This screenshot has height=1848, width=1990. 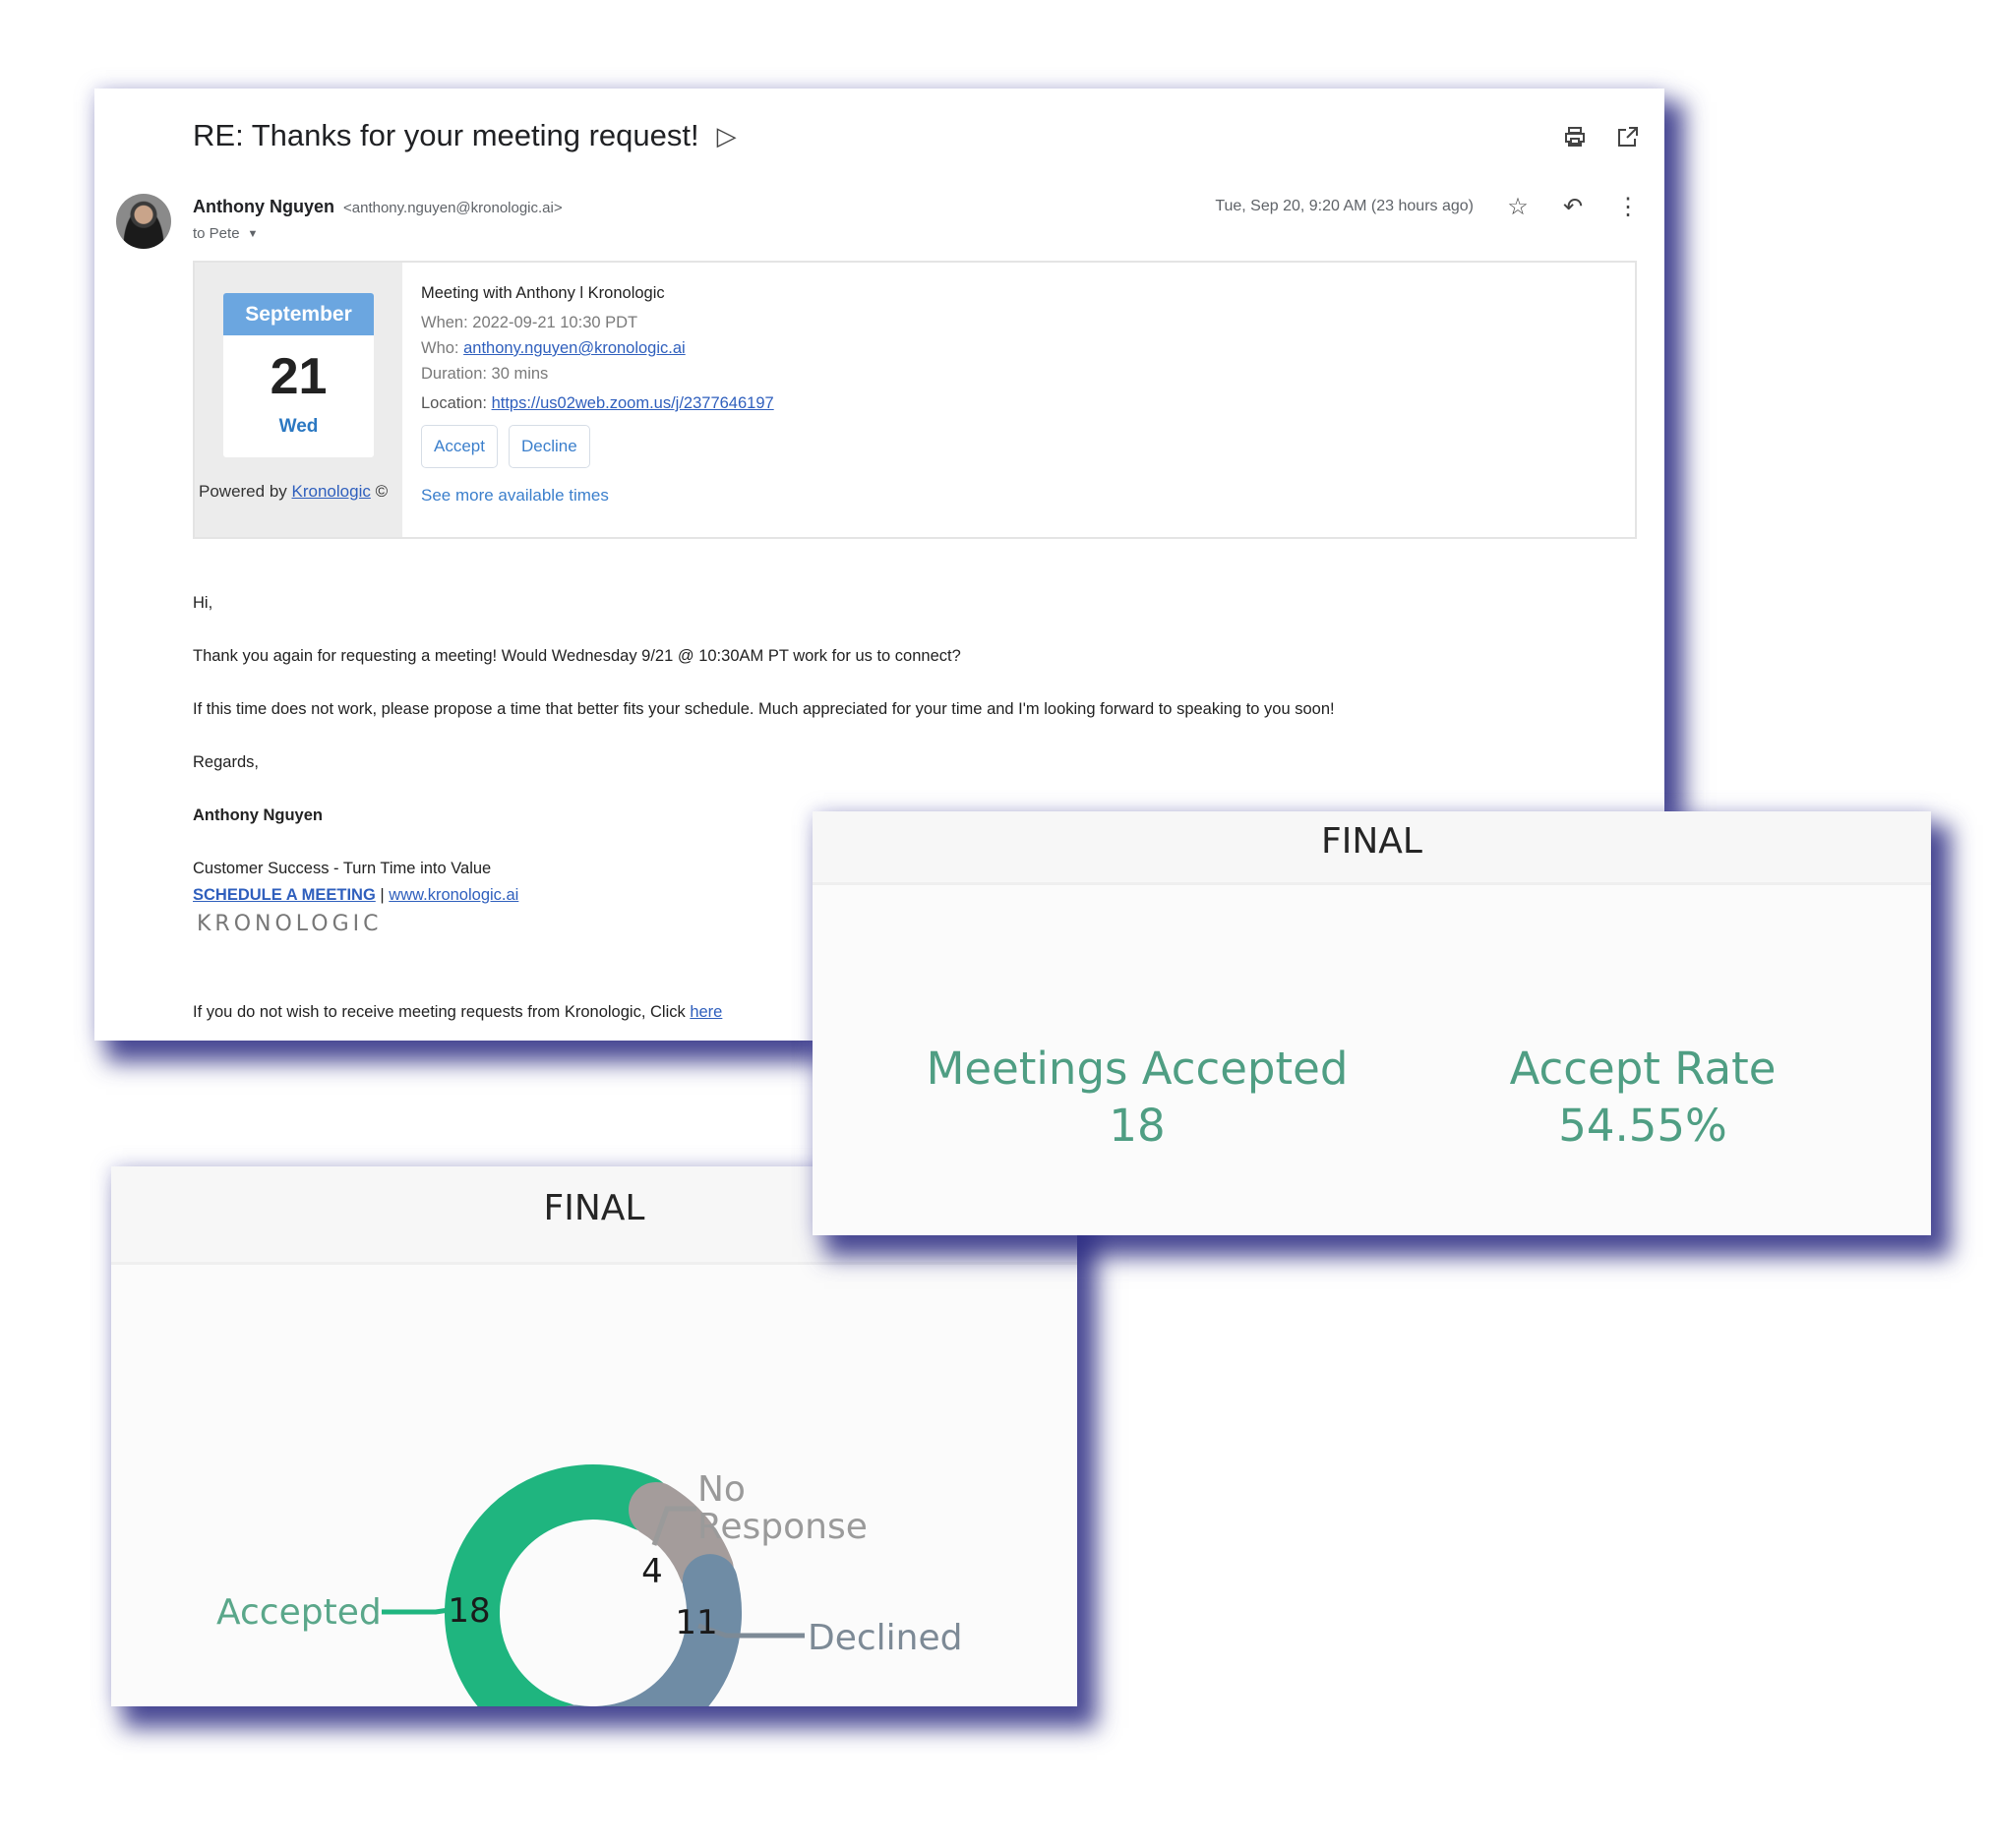 What do you see at coordinates (549, 446) in the screenshot?
I see `decline-button: Decline` at bounding box center [549, 446].